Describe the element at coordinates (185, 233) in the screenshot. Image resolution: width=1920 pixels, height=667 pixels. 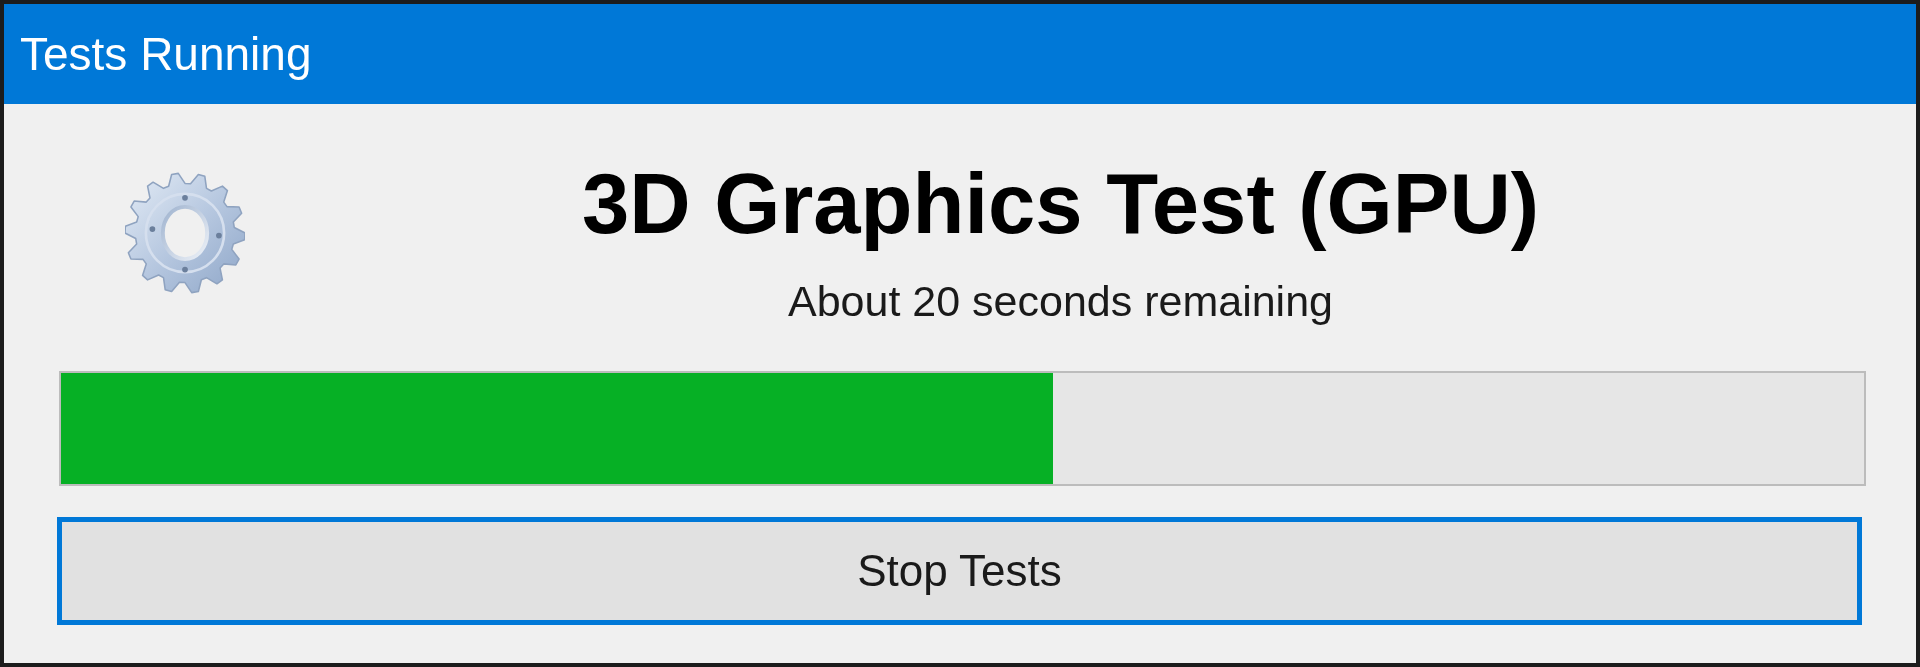
I see `gear-icon` at that location.